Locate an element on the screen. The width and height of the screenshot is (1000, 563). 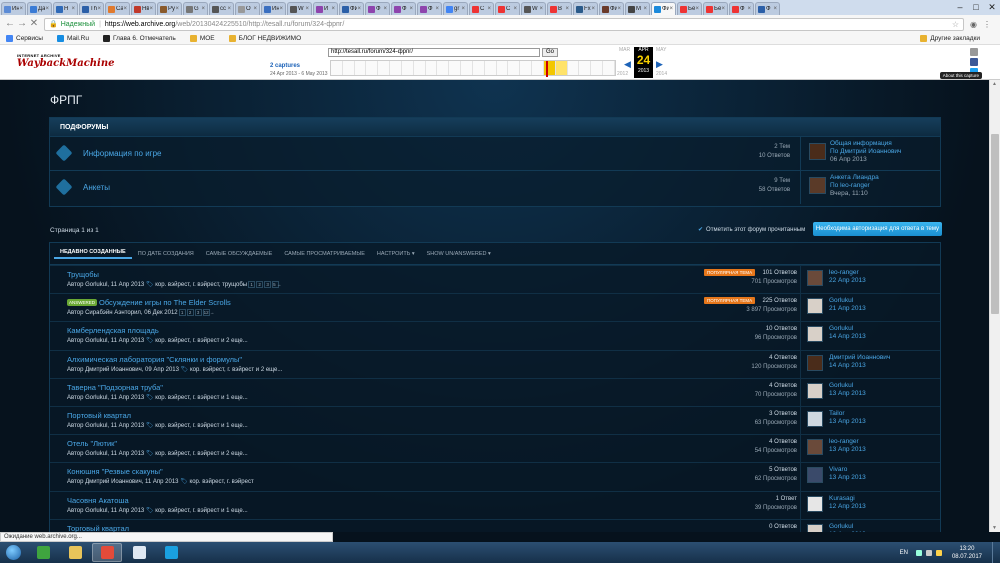
last-post-user: Дмитрий Иоаннович is located at coordinates (859, 358).